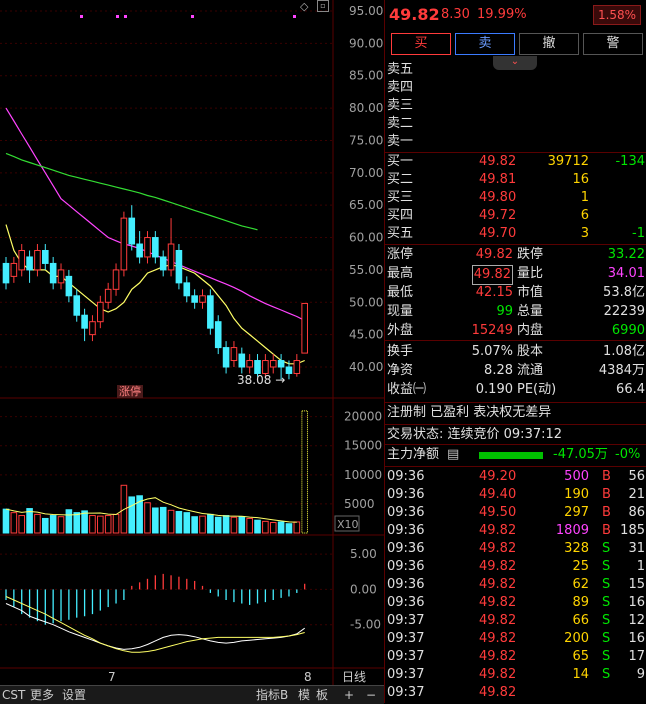 This screenshot has height=704, width=646. Describe the element at coordinates (400, 105) in the screenshot. I see `ask-label: 卖三` at that location.